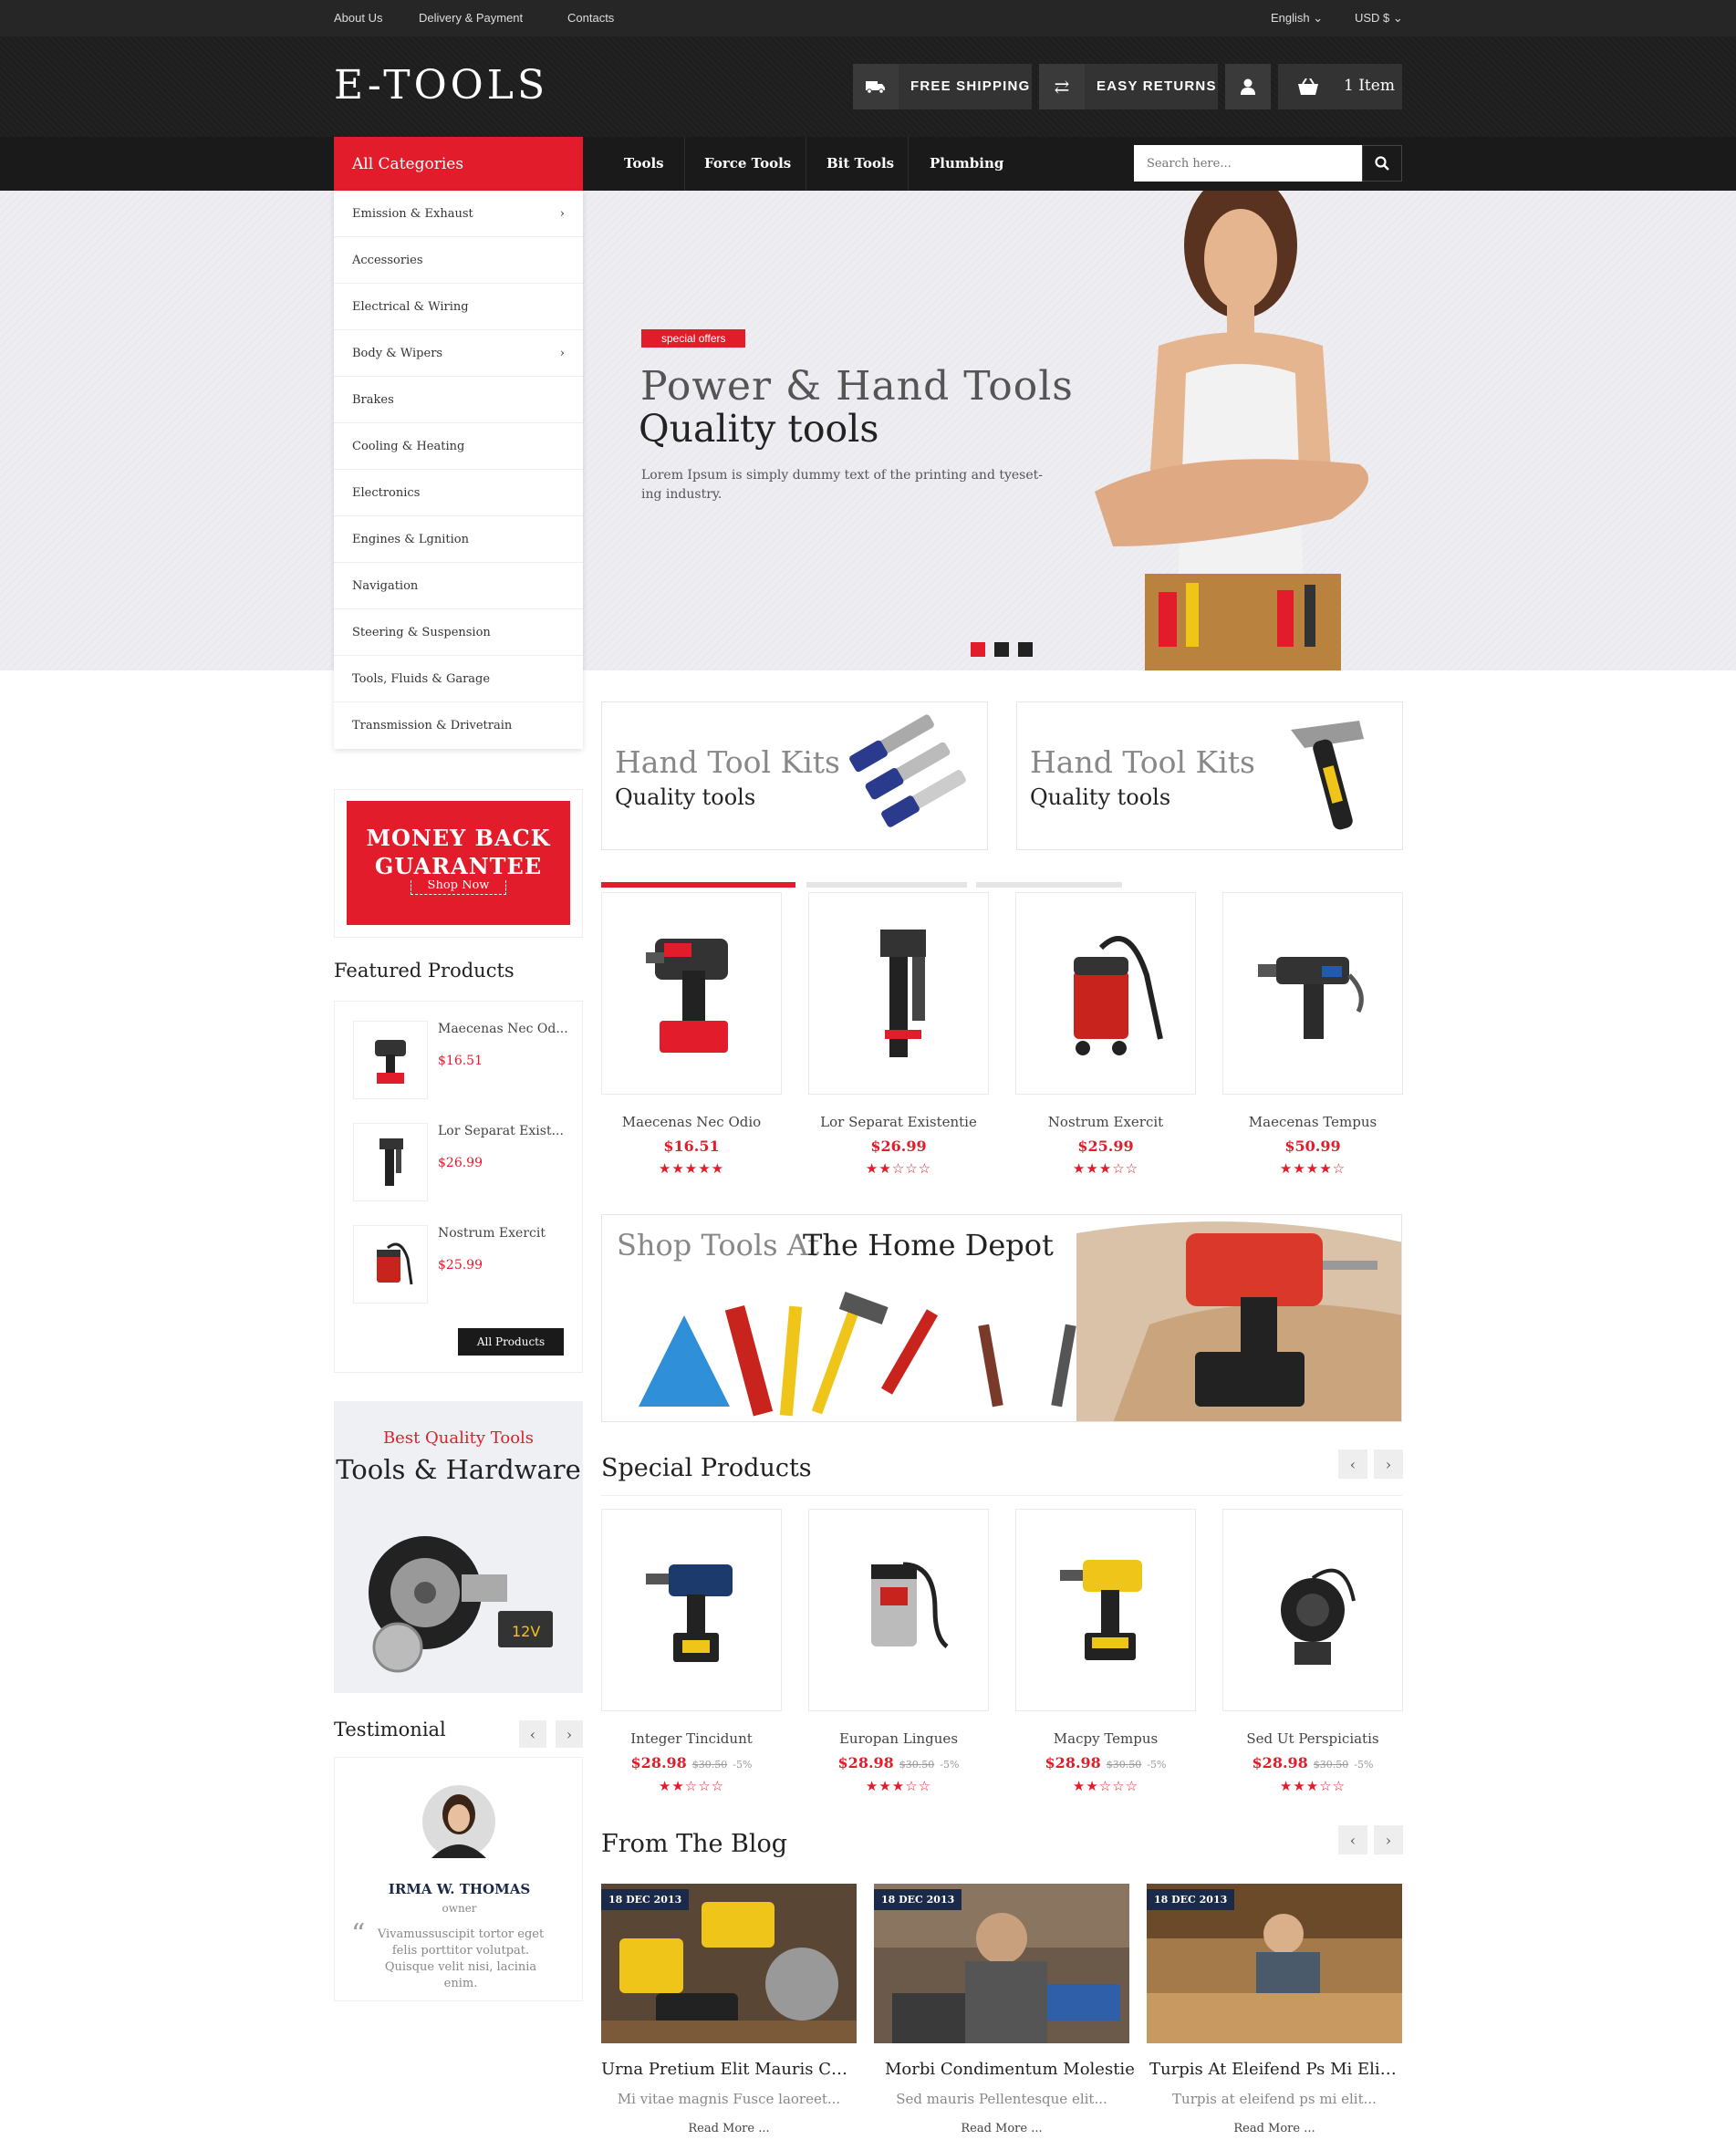 Image resolution: width=1736 pixels, height=2140 pixels. I want to click on about-us-link: About Us, so click(358, 18).